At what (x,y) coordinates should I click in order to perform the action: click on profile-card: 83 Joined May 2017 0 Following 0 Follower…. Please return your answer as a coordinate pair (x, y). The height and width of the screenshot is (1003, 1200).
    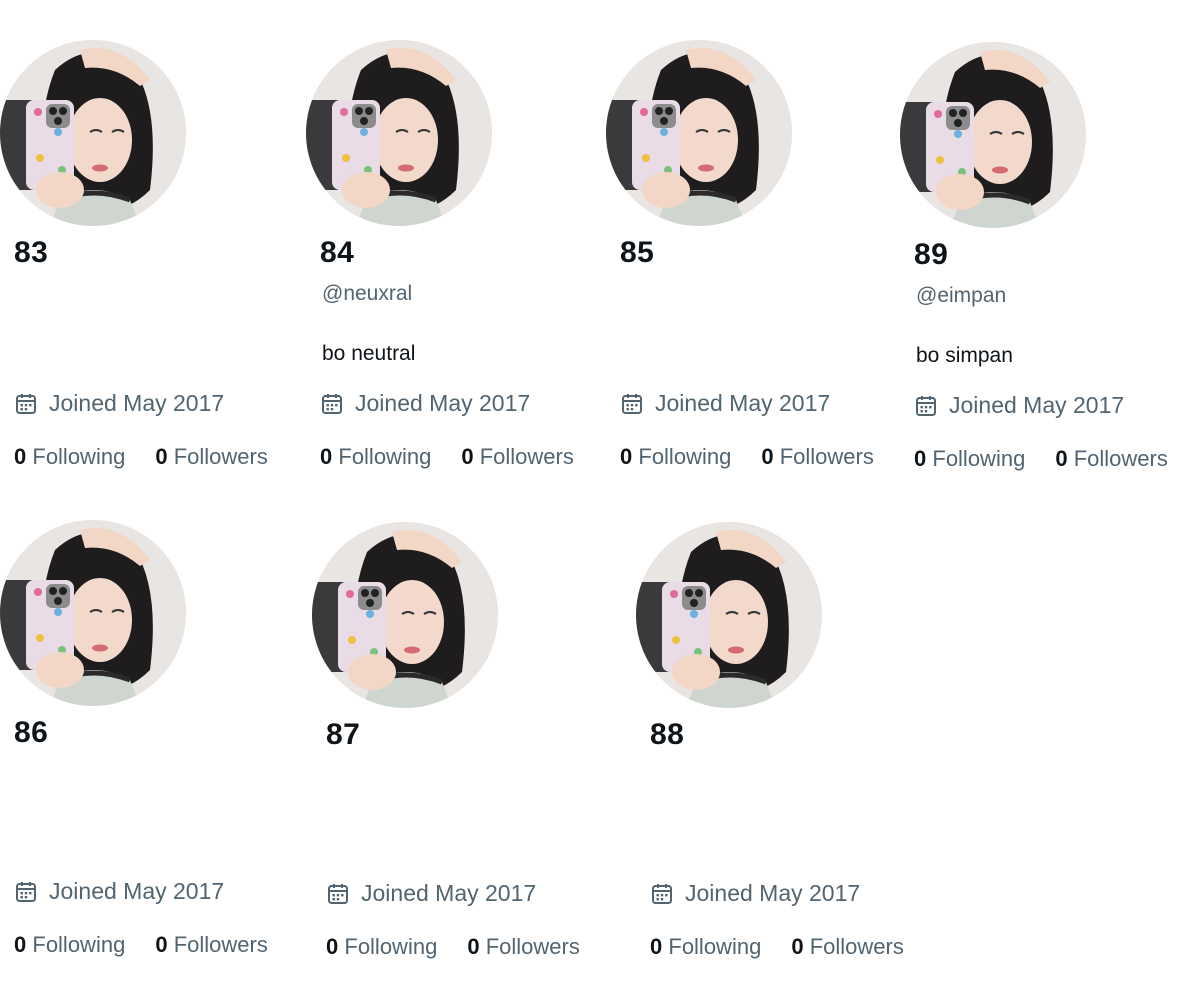
    Looking at the image, I should click on (145, 275).